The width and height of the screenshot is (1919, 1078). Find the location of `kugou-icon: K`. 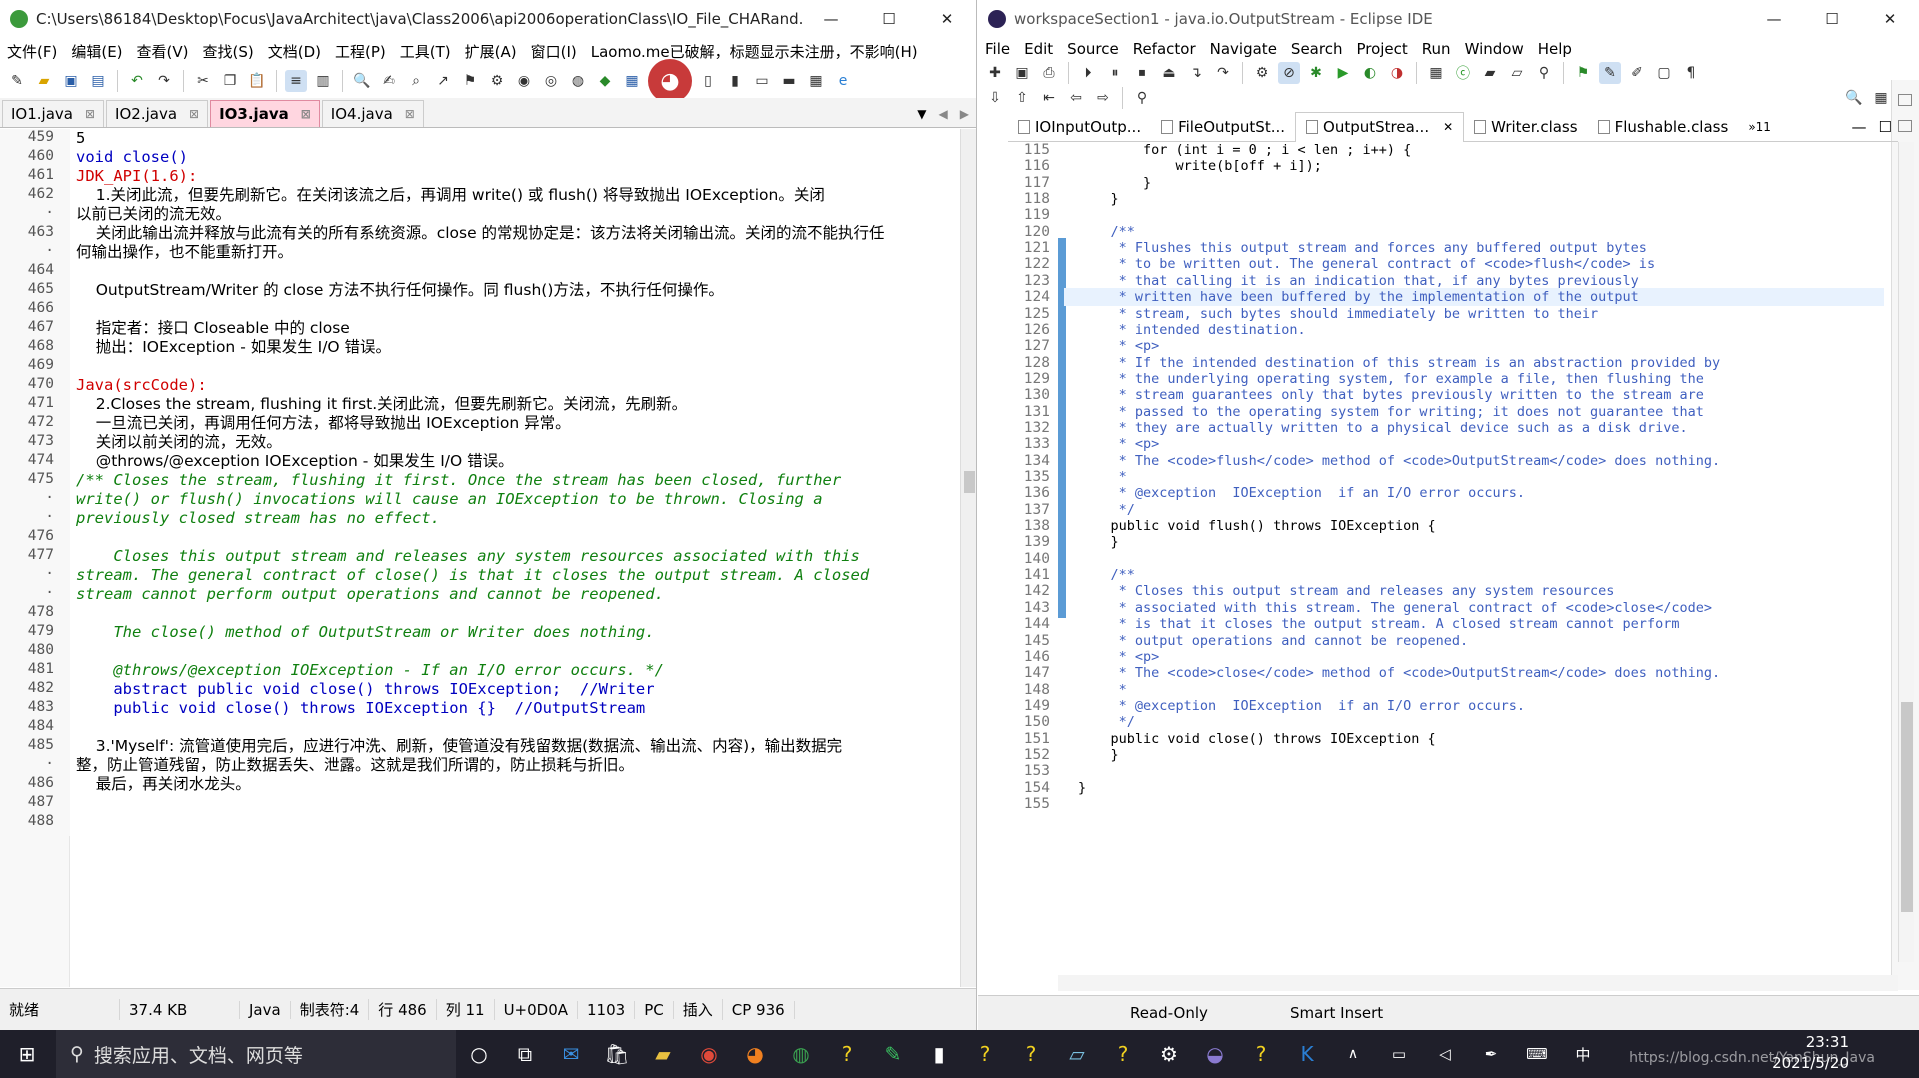

kugou-icon: K is located at coordinates (1307, 1054).